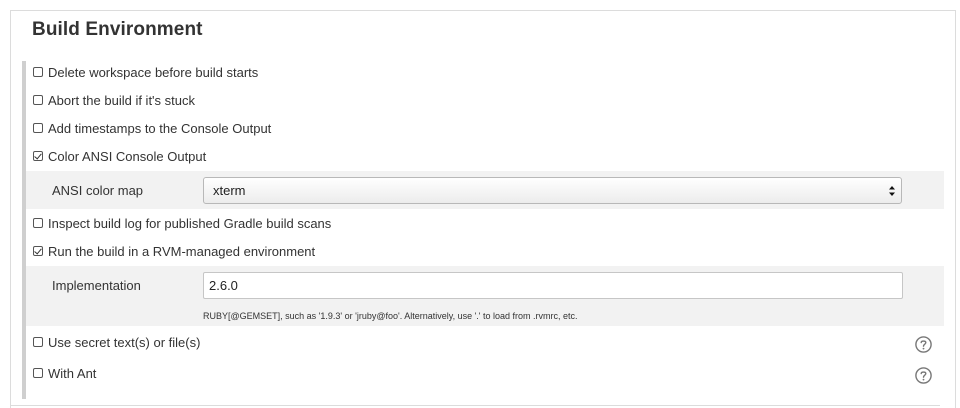 The height and width of the screenshot is (408, 960). I want to click on with-ant-label: With Ant, so click(72, 373).